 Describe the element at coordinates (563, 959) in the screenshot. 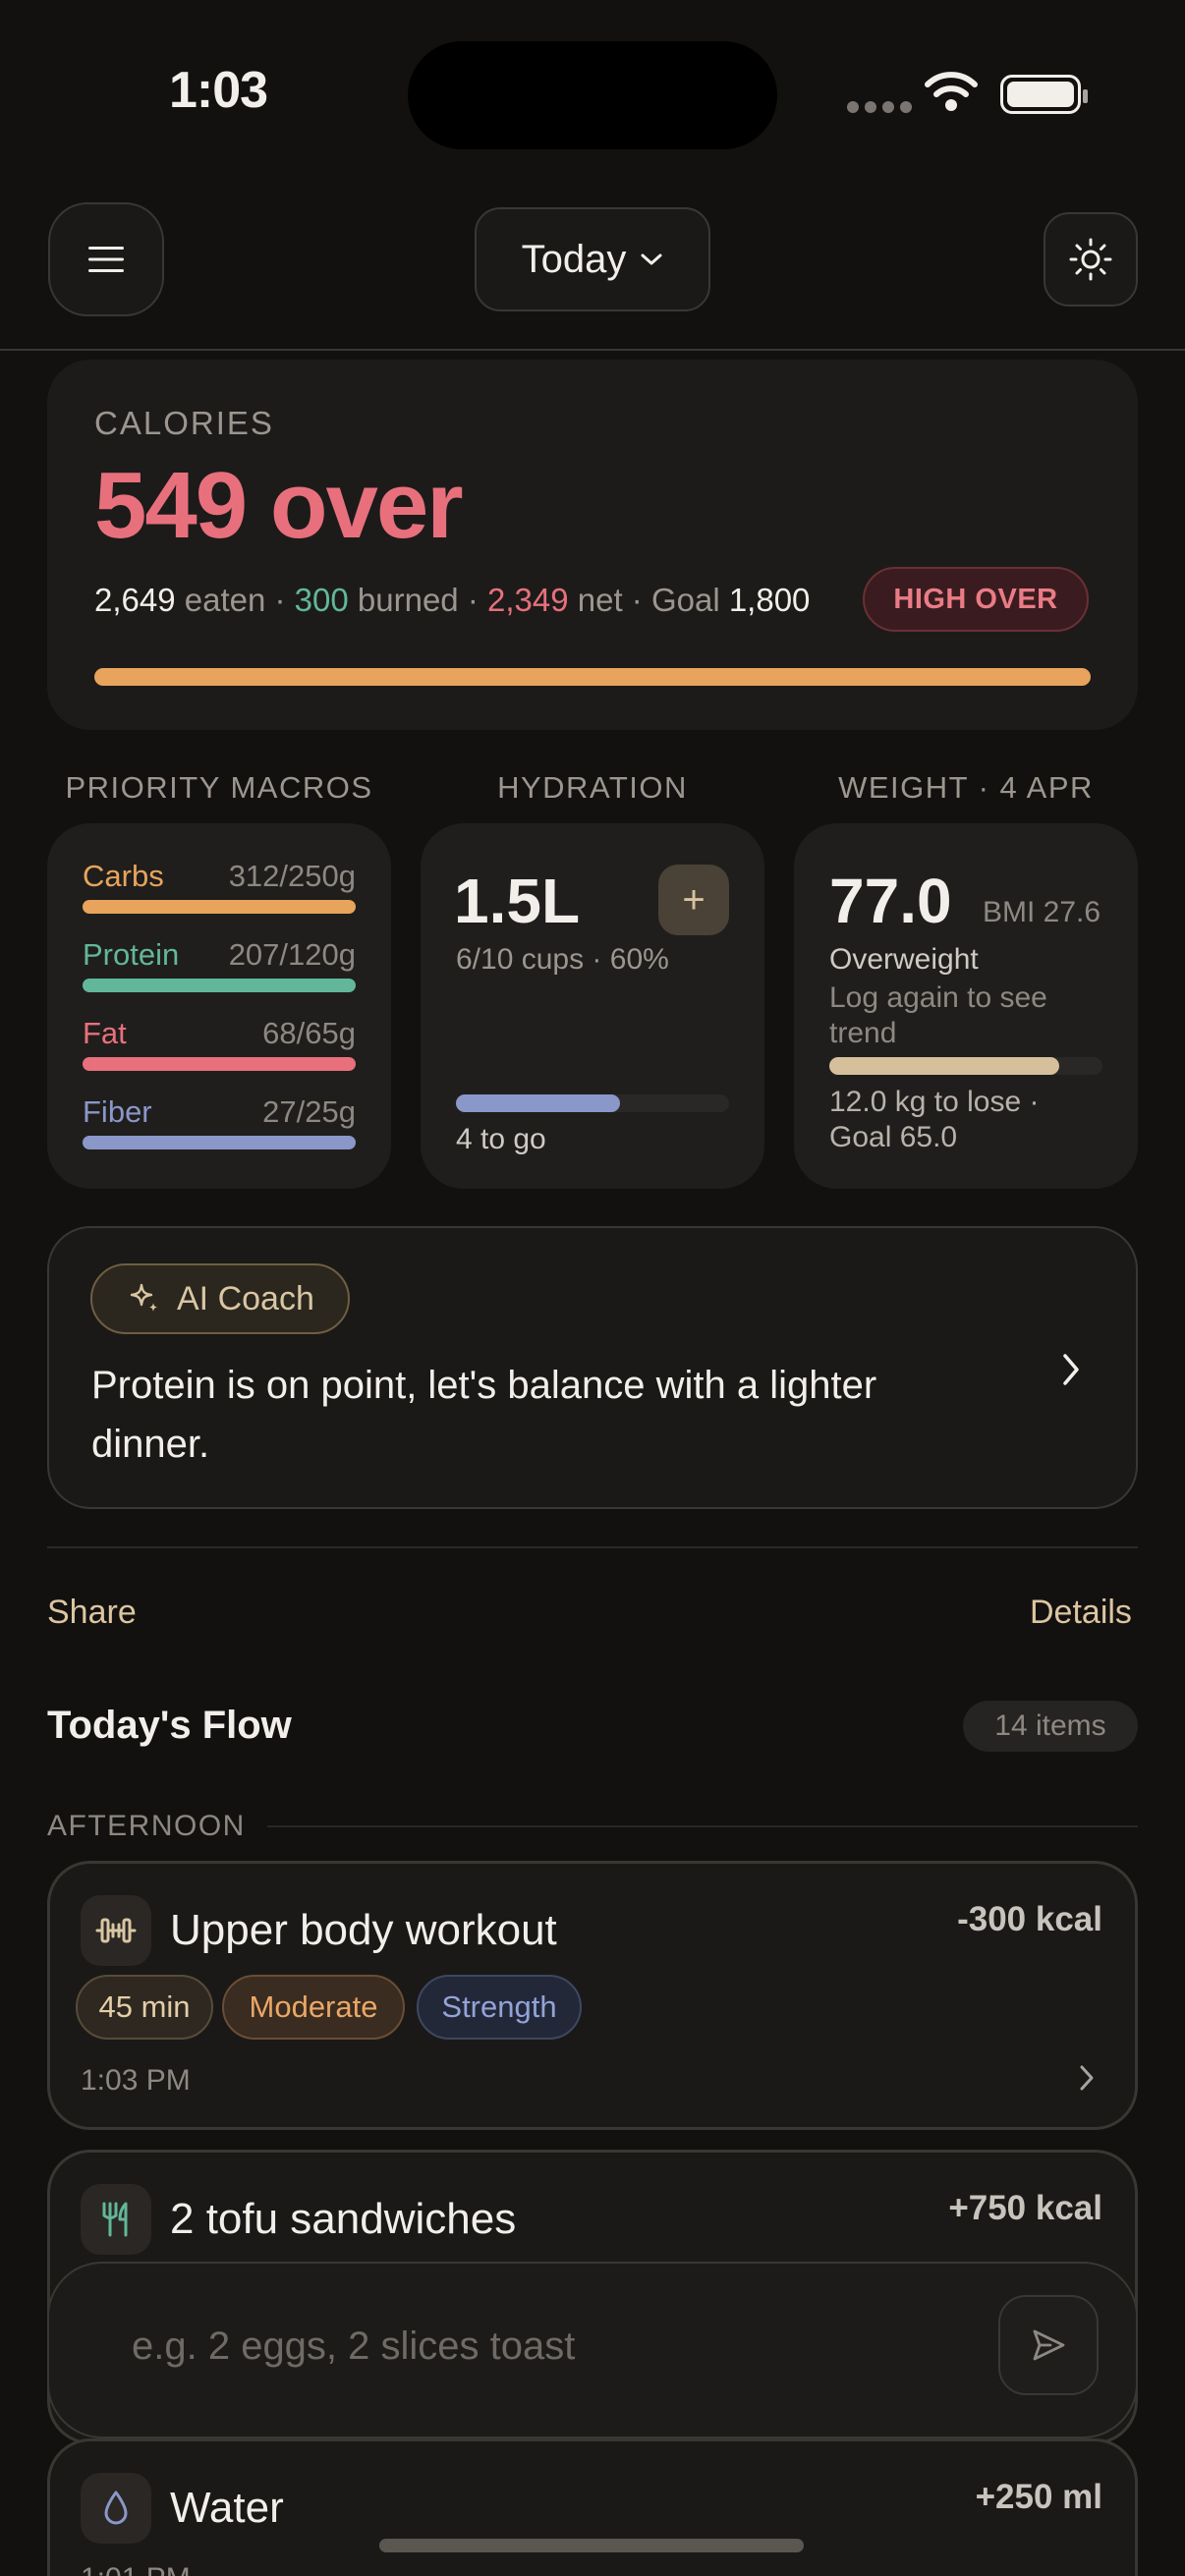

I see `hydration-detail: 6/10 cups · 60%` at that location.